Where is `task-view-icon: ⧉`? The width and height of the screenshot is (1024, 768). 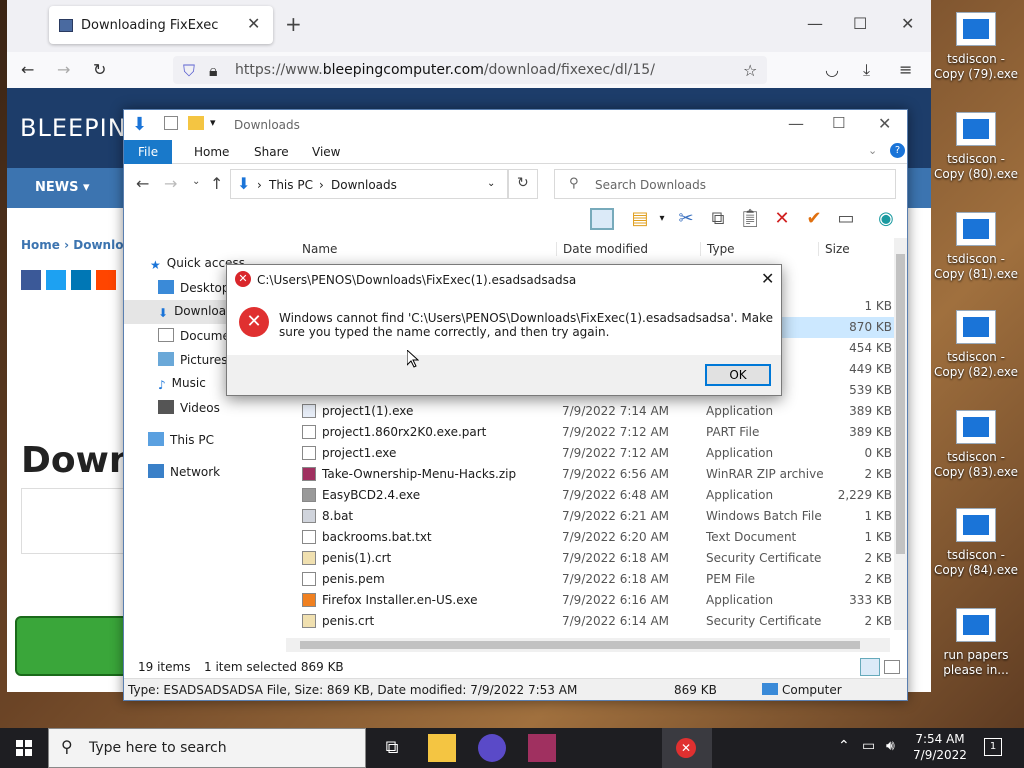 task-view-icon: ⧉ is located at coordinates (392, 748).